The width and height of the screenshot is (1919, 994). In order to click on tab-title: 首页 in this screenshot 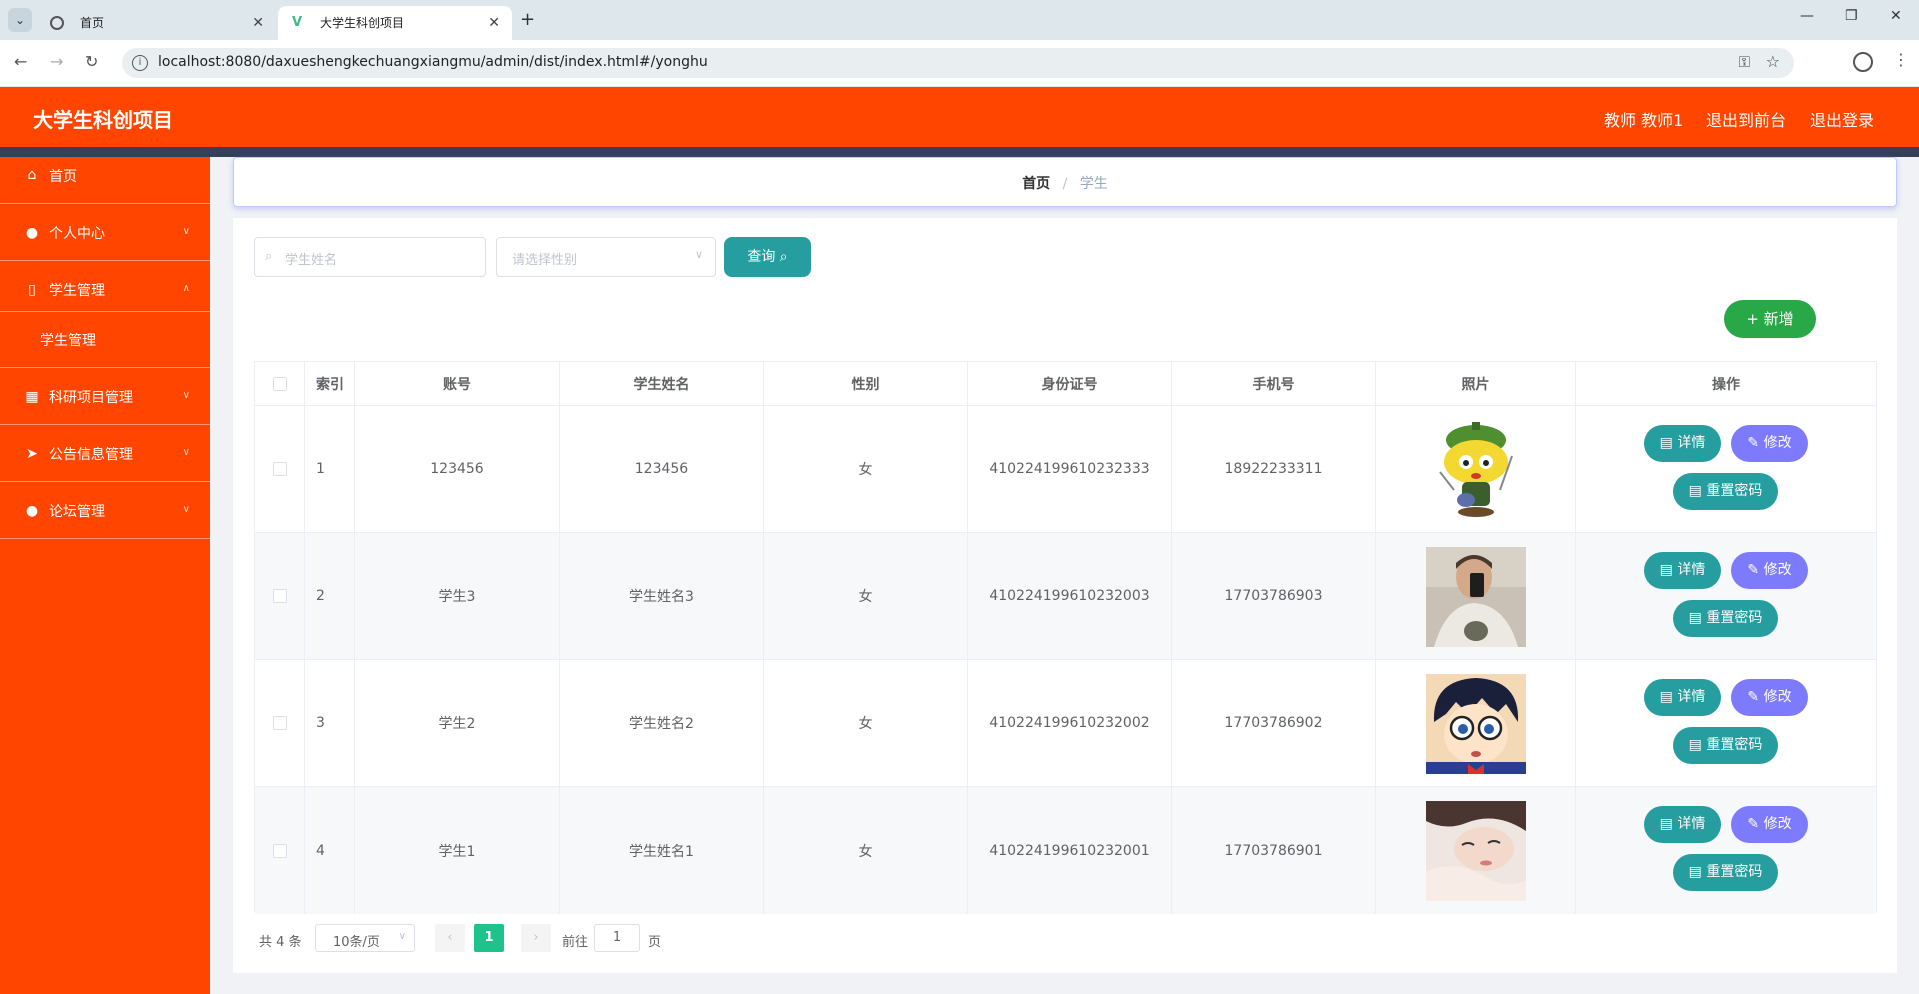, I will do `click(92, 23)`.